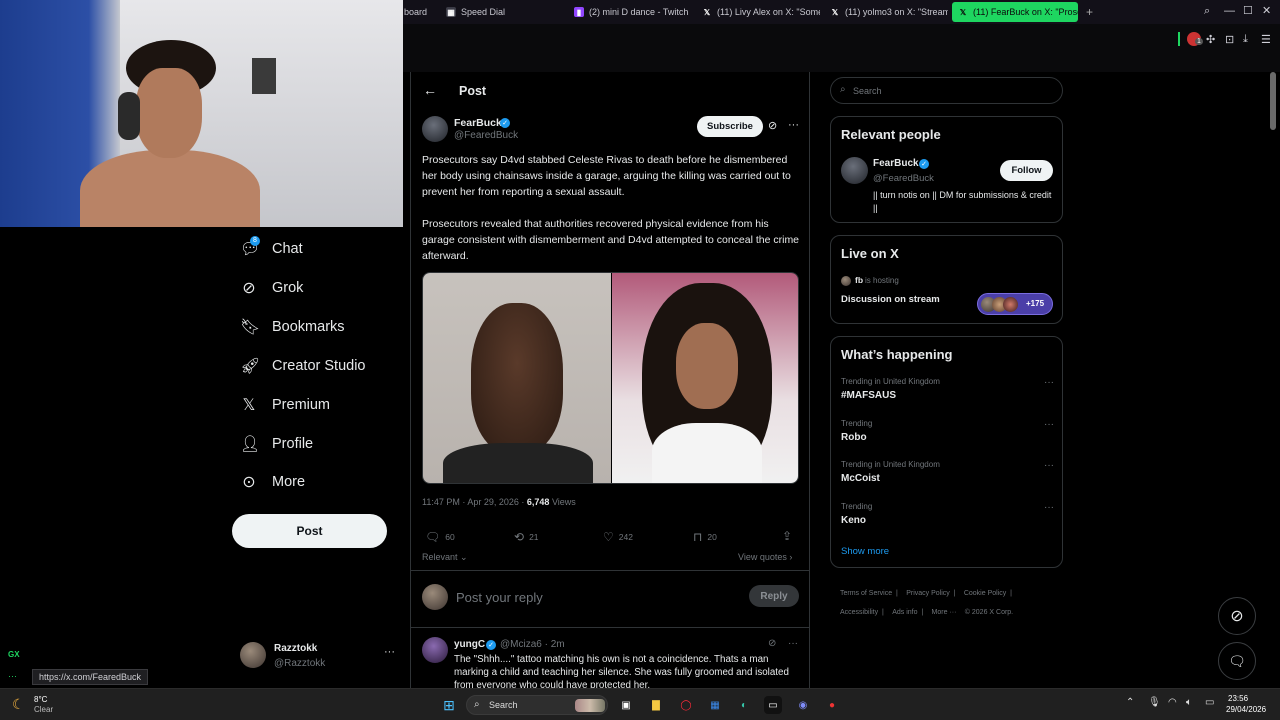 This screenshot has width=1280, height=720. What do you see at coordinates (1210, 39) in the screenshot?
I see `puzzle-icon: ✣` at bounding box center [1210, 39].